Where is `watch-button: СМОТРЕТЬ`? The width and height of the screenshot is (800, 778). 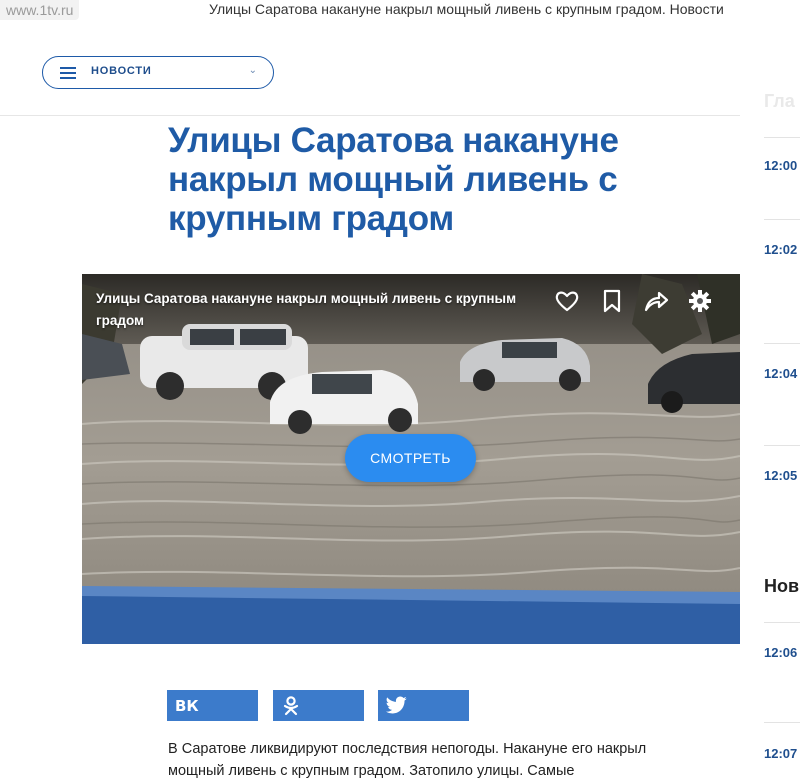 watch-button: СМОТРЕТЬ is located at coordinates (410, 458).